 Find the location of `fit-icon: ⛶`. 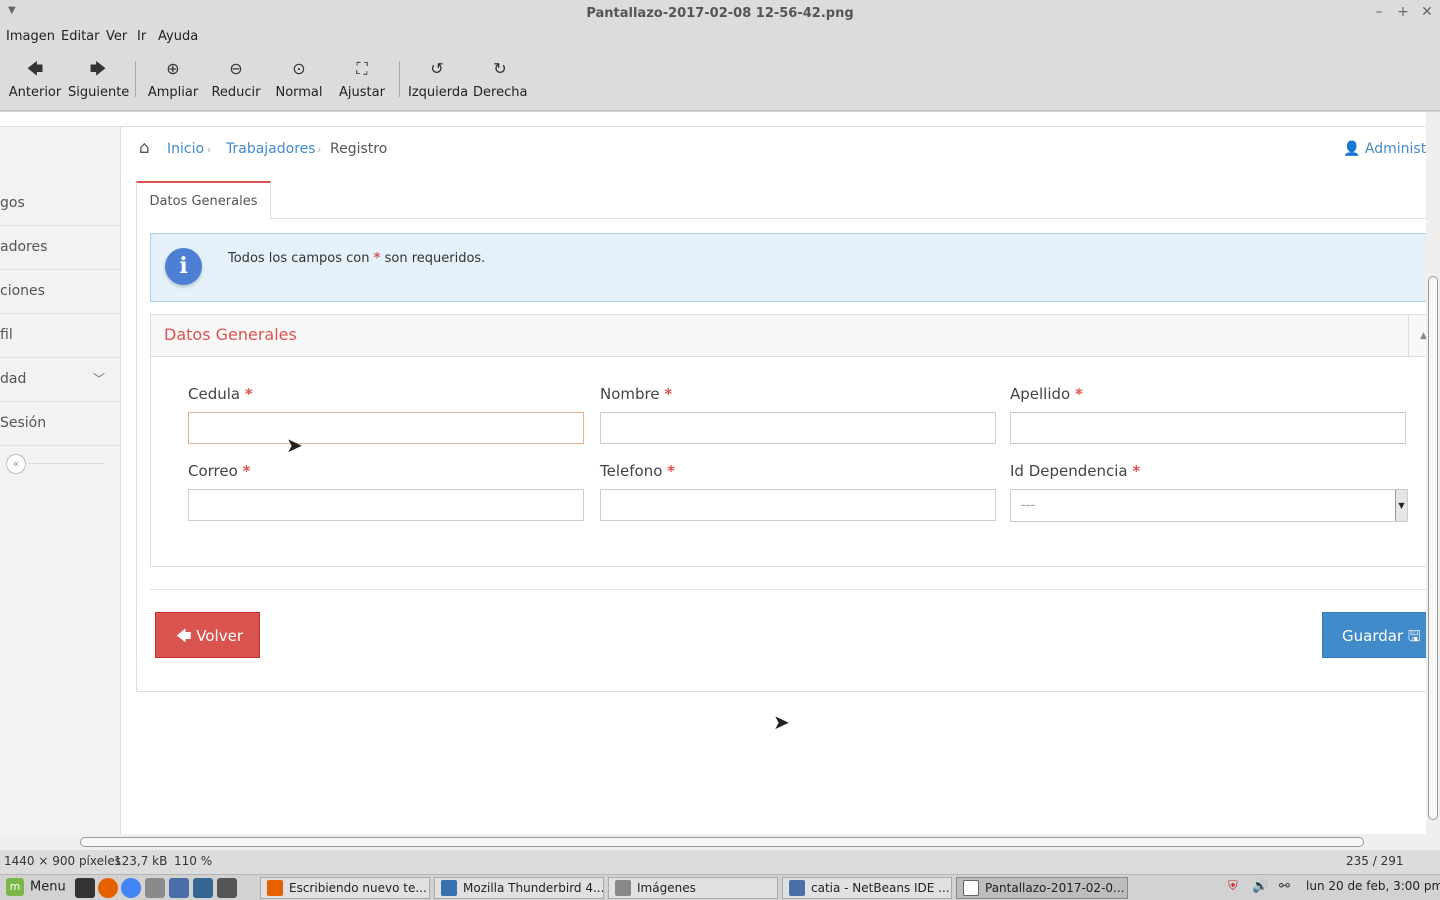

fit-icon: ⛶ is located at coordinates (362, 68).